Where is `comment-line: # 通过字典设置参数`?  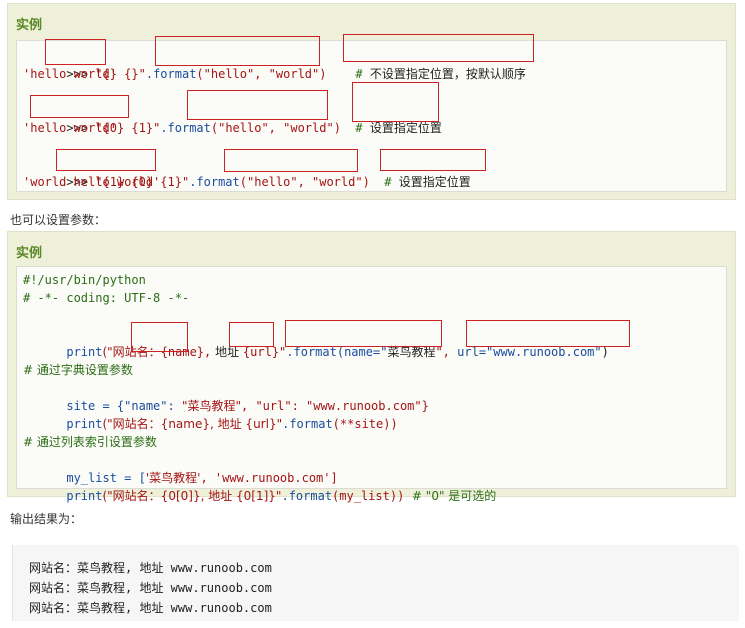 comment-line: # 通过字典设置参数 is located at coordinates (78, 370).